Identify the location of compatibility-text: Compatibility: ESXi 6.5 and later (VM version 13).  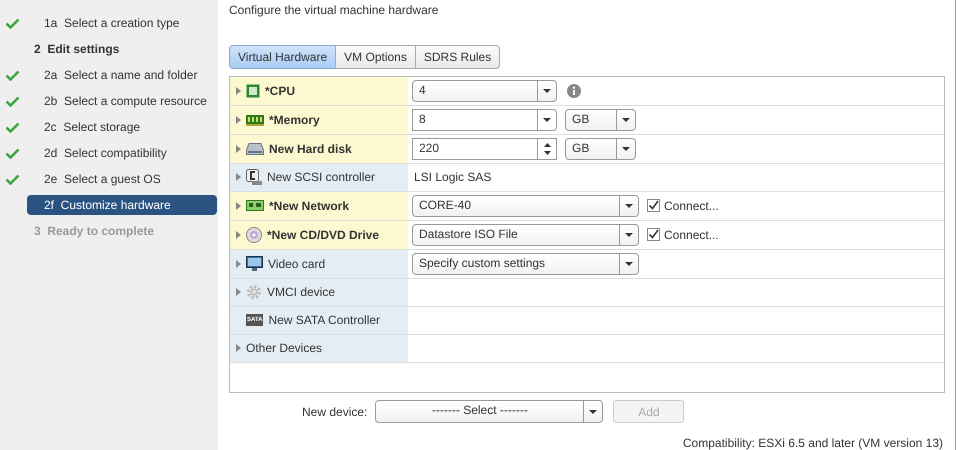
(812, 443).